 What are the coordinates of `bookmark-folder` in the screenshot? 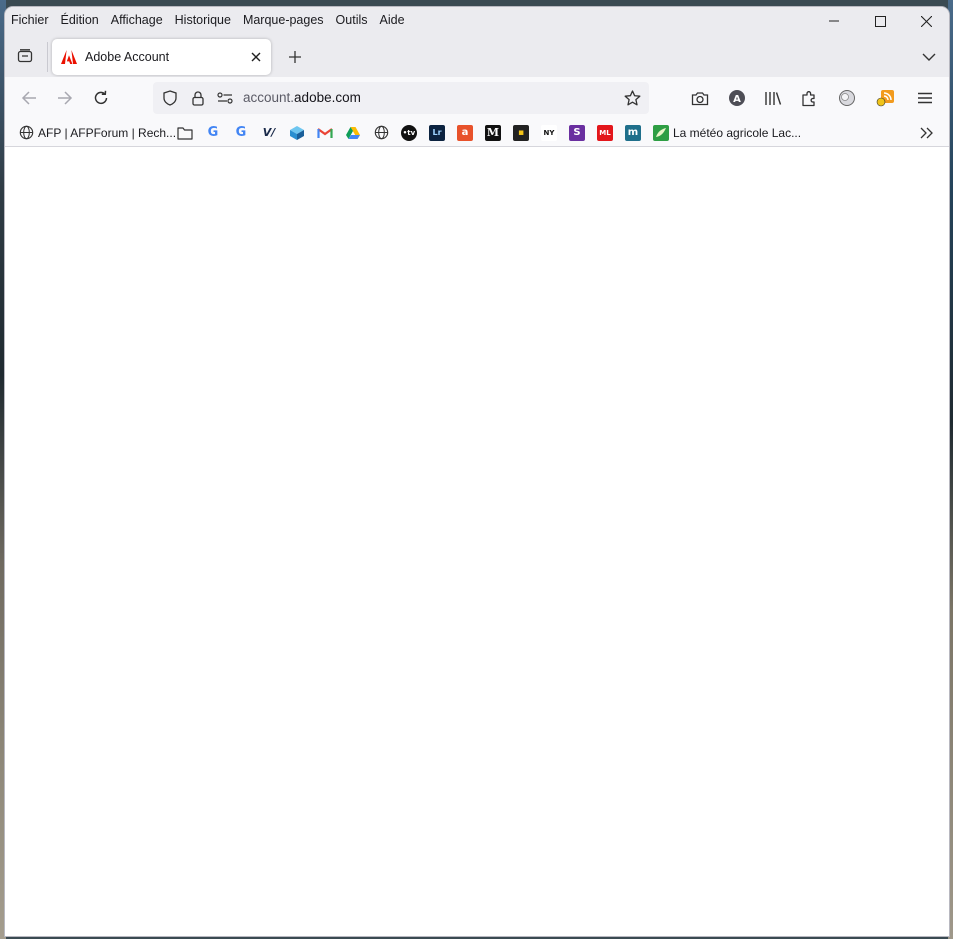 It's located at (185, 132).